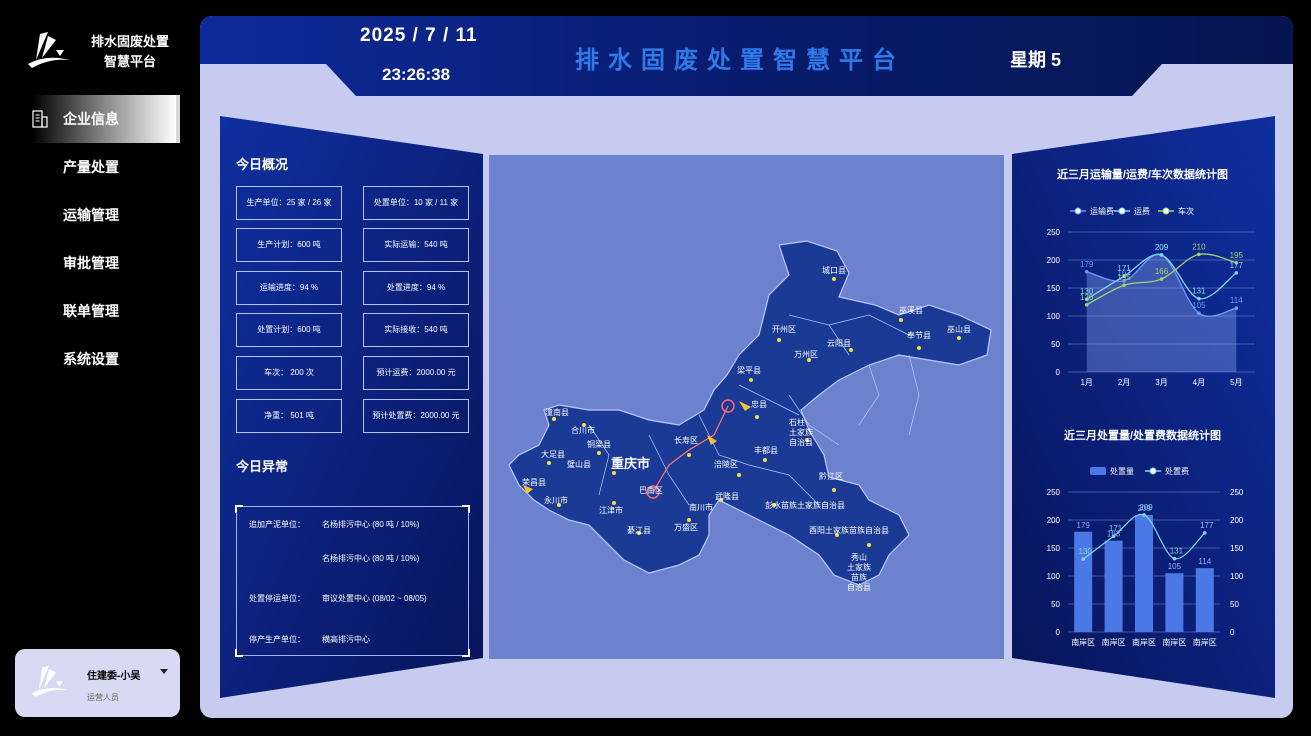 This screenshot has height=736, width=1311. What do you see at coordinates (100, 311) in the screenshot?
I see `sidebar-item-manifest: 联单管理` at bounding box center [100, 311].